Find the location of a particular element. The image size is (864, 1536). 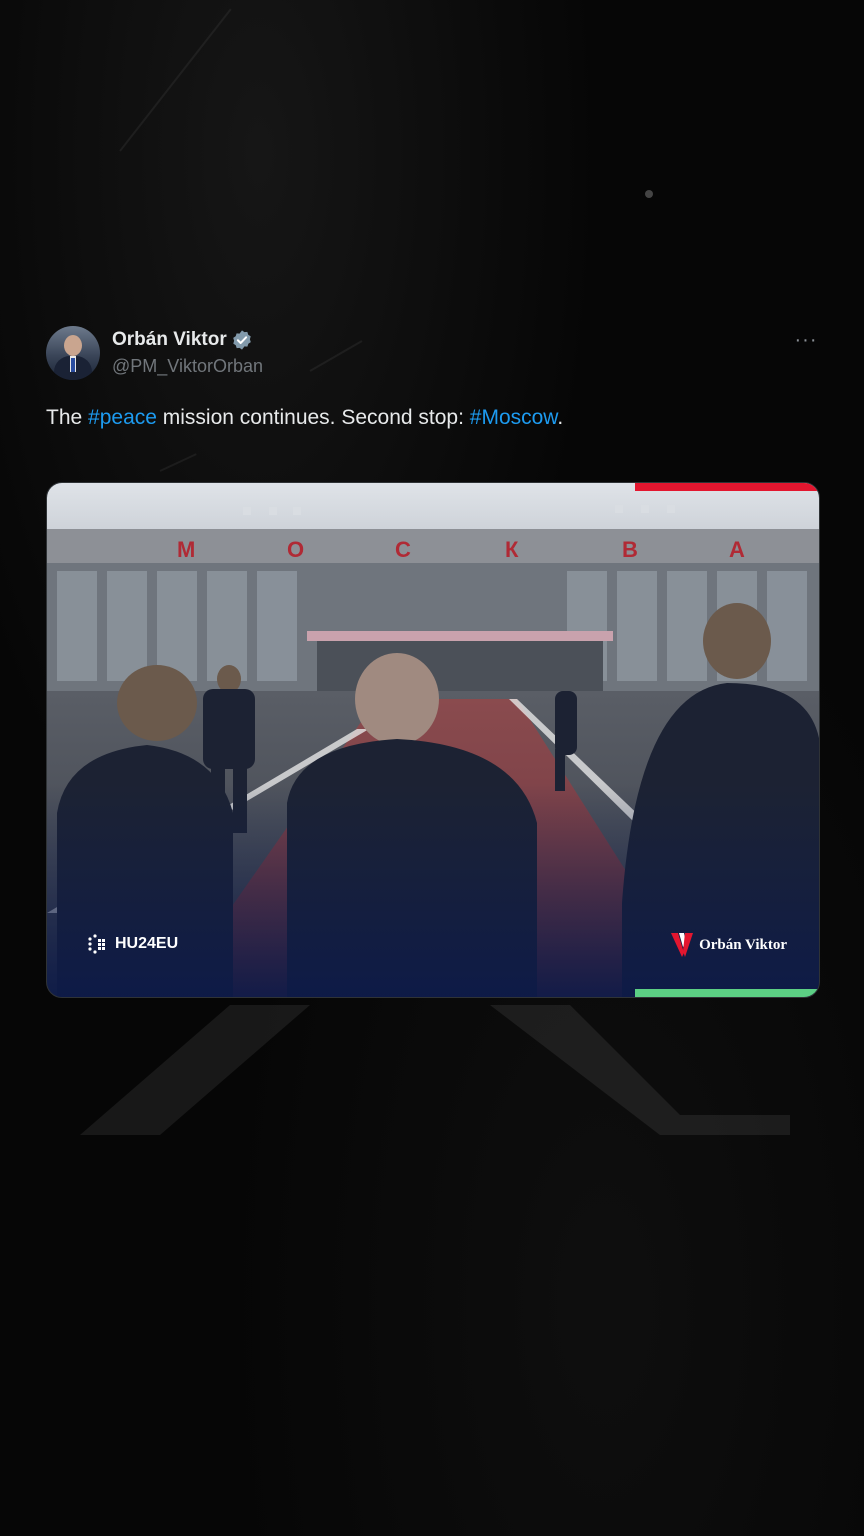

background-speck is located at coordinates (649, 194).